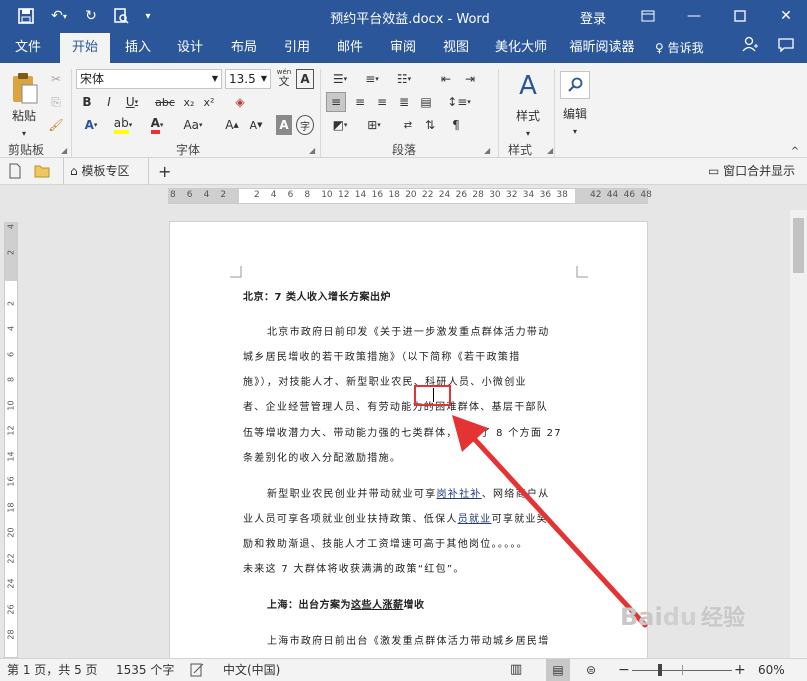  What do you see at coordinates (52, 670) in the screenshot?
I see `page-count: 第 1 页，共 5 页` at bounding box center [52, 670].